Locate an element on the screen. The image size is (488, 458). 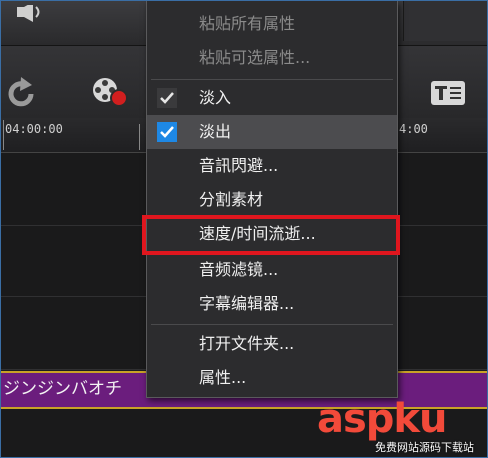
menu-item-fade-in: 淡入 is located at coordinates (272, 98).